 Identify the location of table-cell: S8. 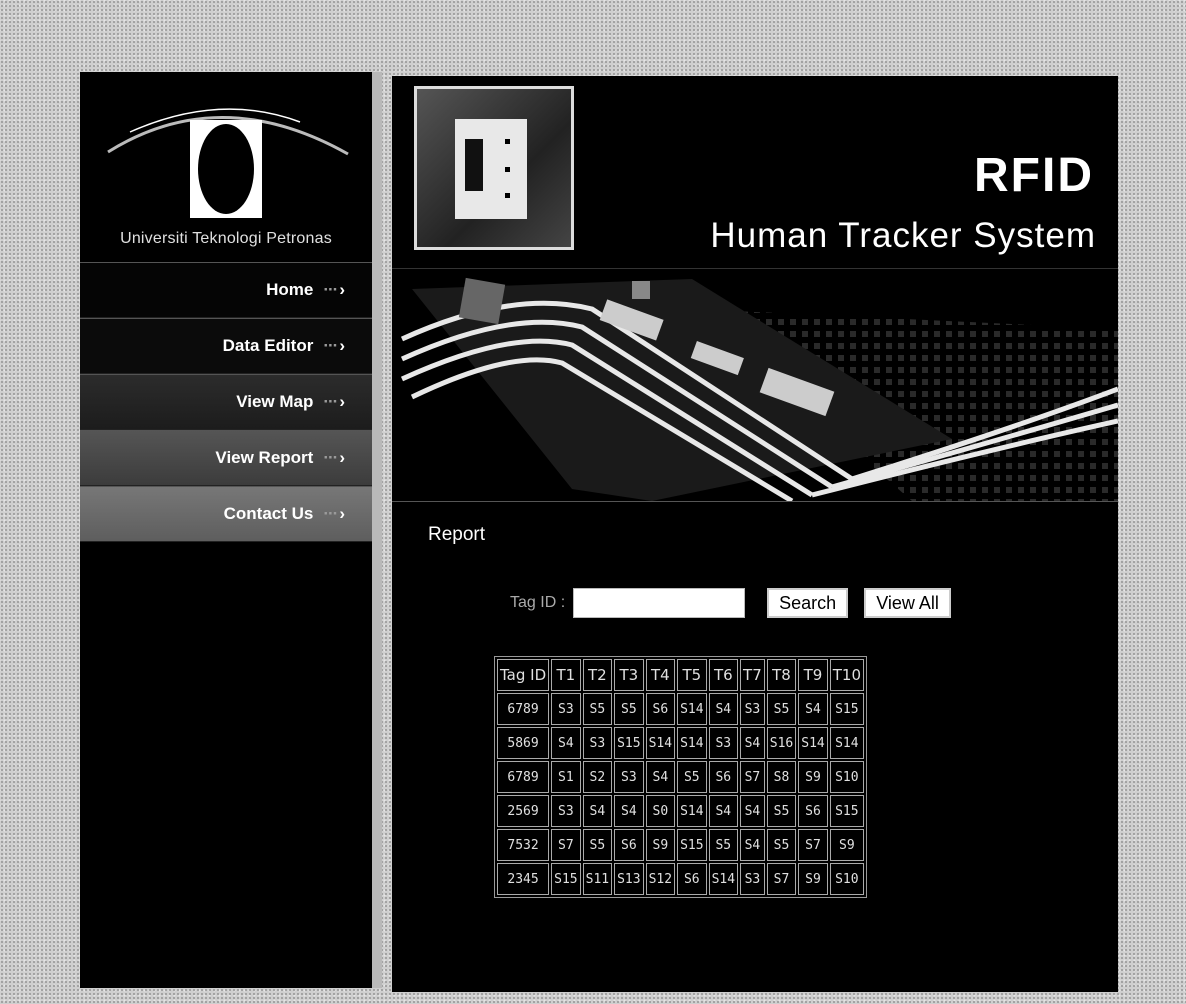
(781, 777).